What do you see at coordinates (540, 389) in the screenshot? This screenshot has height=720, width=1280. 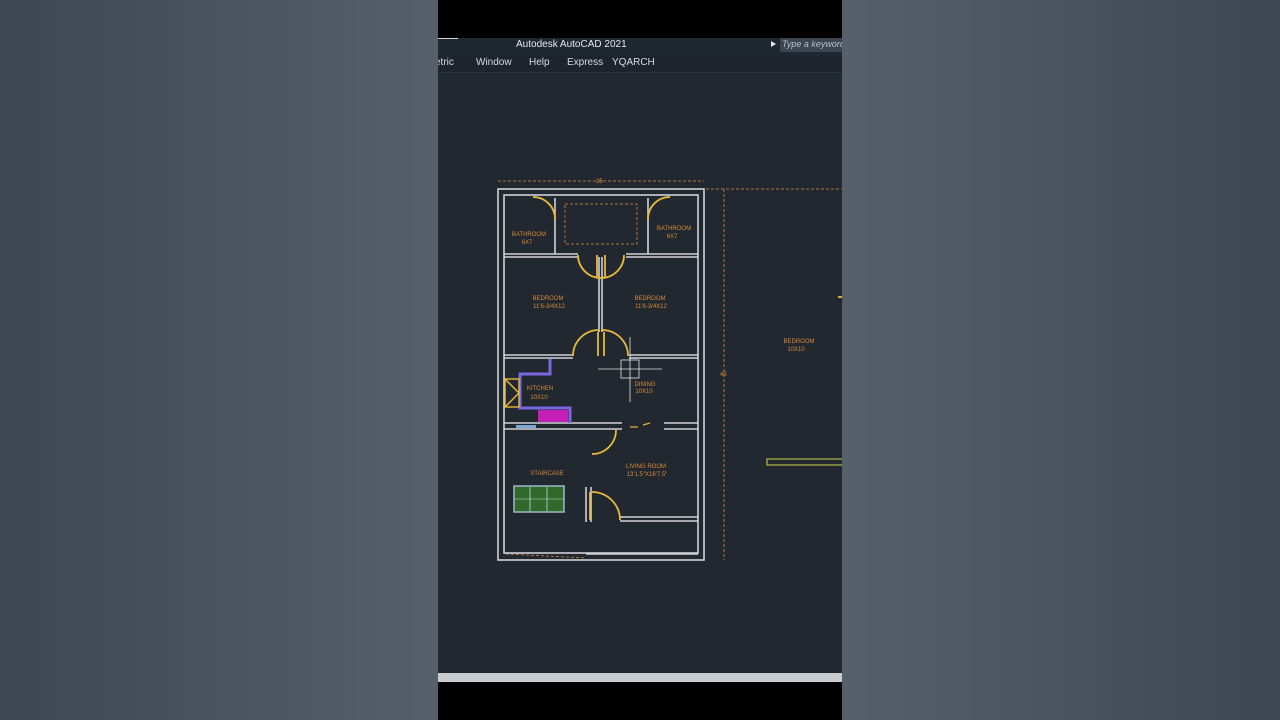 I see `room-name: KITCHEN` at bounding box center [540, 389].